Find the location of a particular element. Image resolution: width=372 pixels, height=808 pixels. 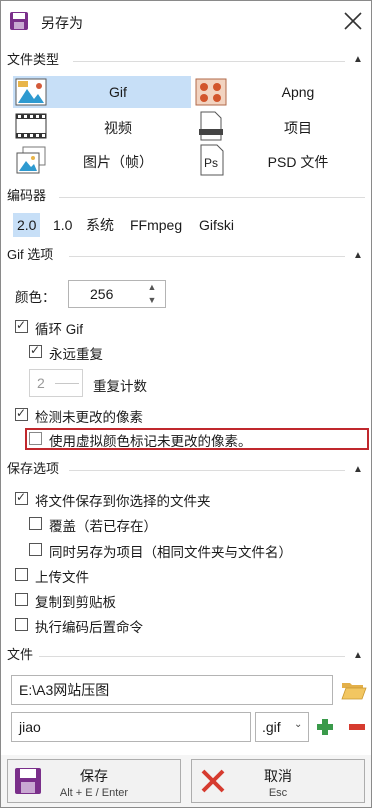

detect-unchanged-checkbox is located at coordinates (21, 413).